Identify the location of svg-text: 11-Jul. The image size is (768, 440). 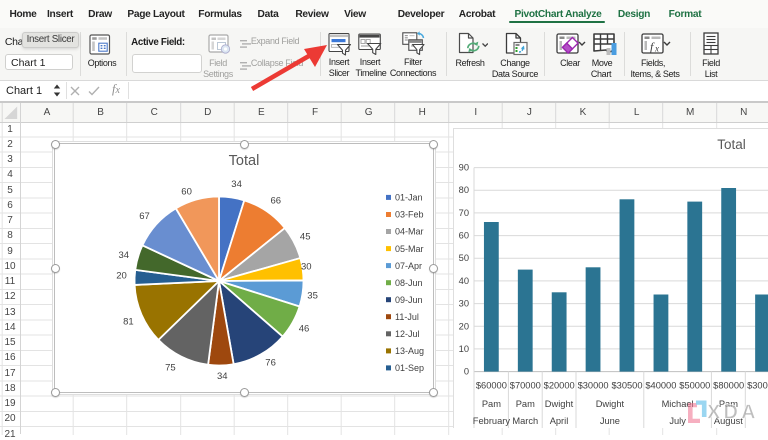
(407, 317).